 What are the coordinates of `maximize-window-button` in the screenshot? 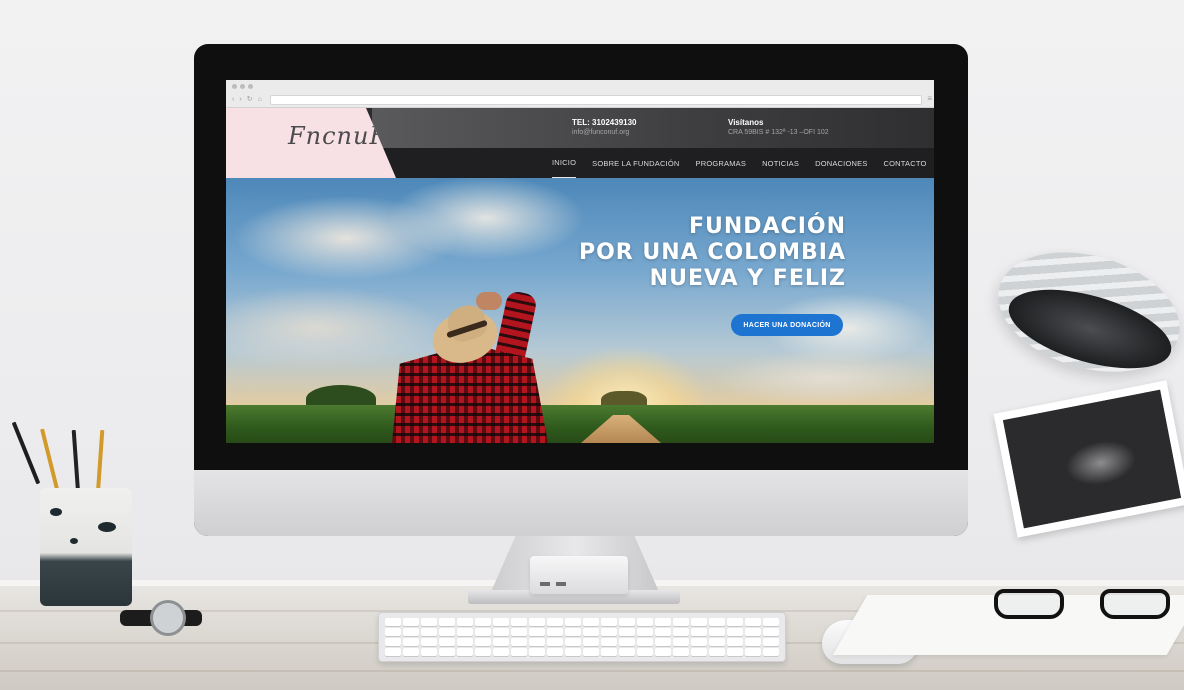 It's located at (250, 86).